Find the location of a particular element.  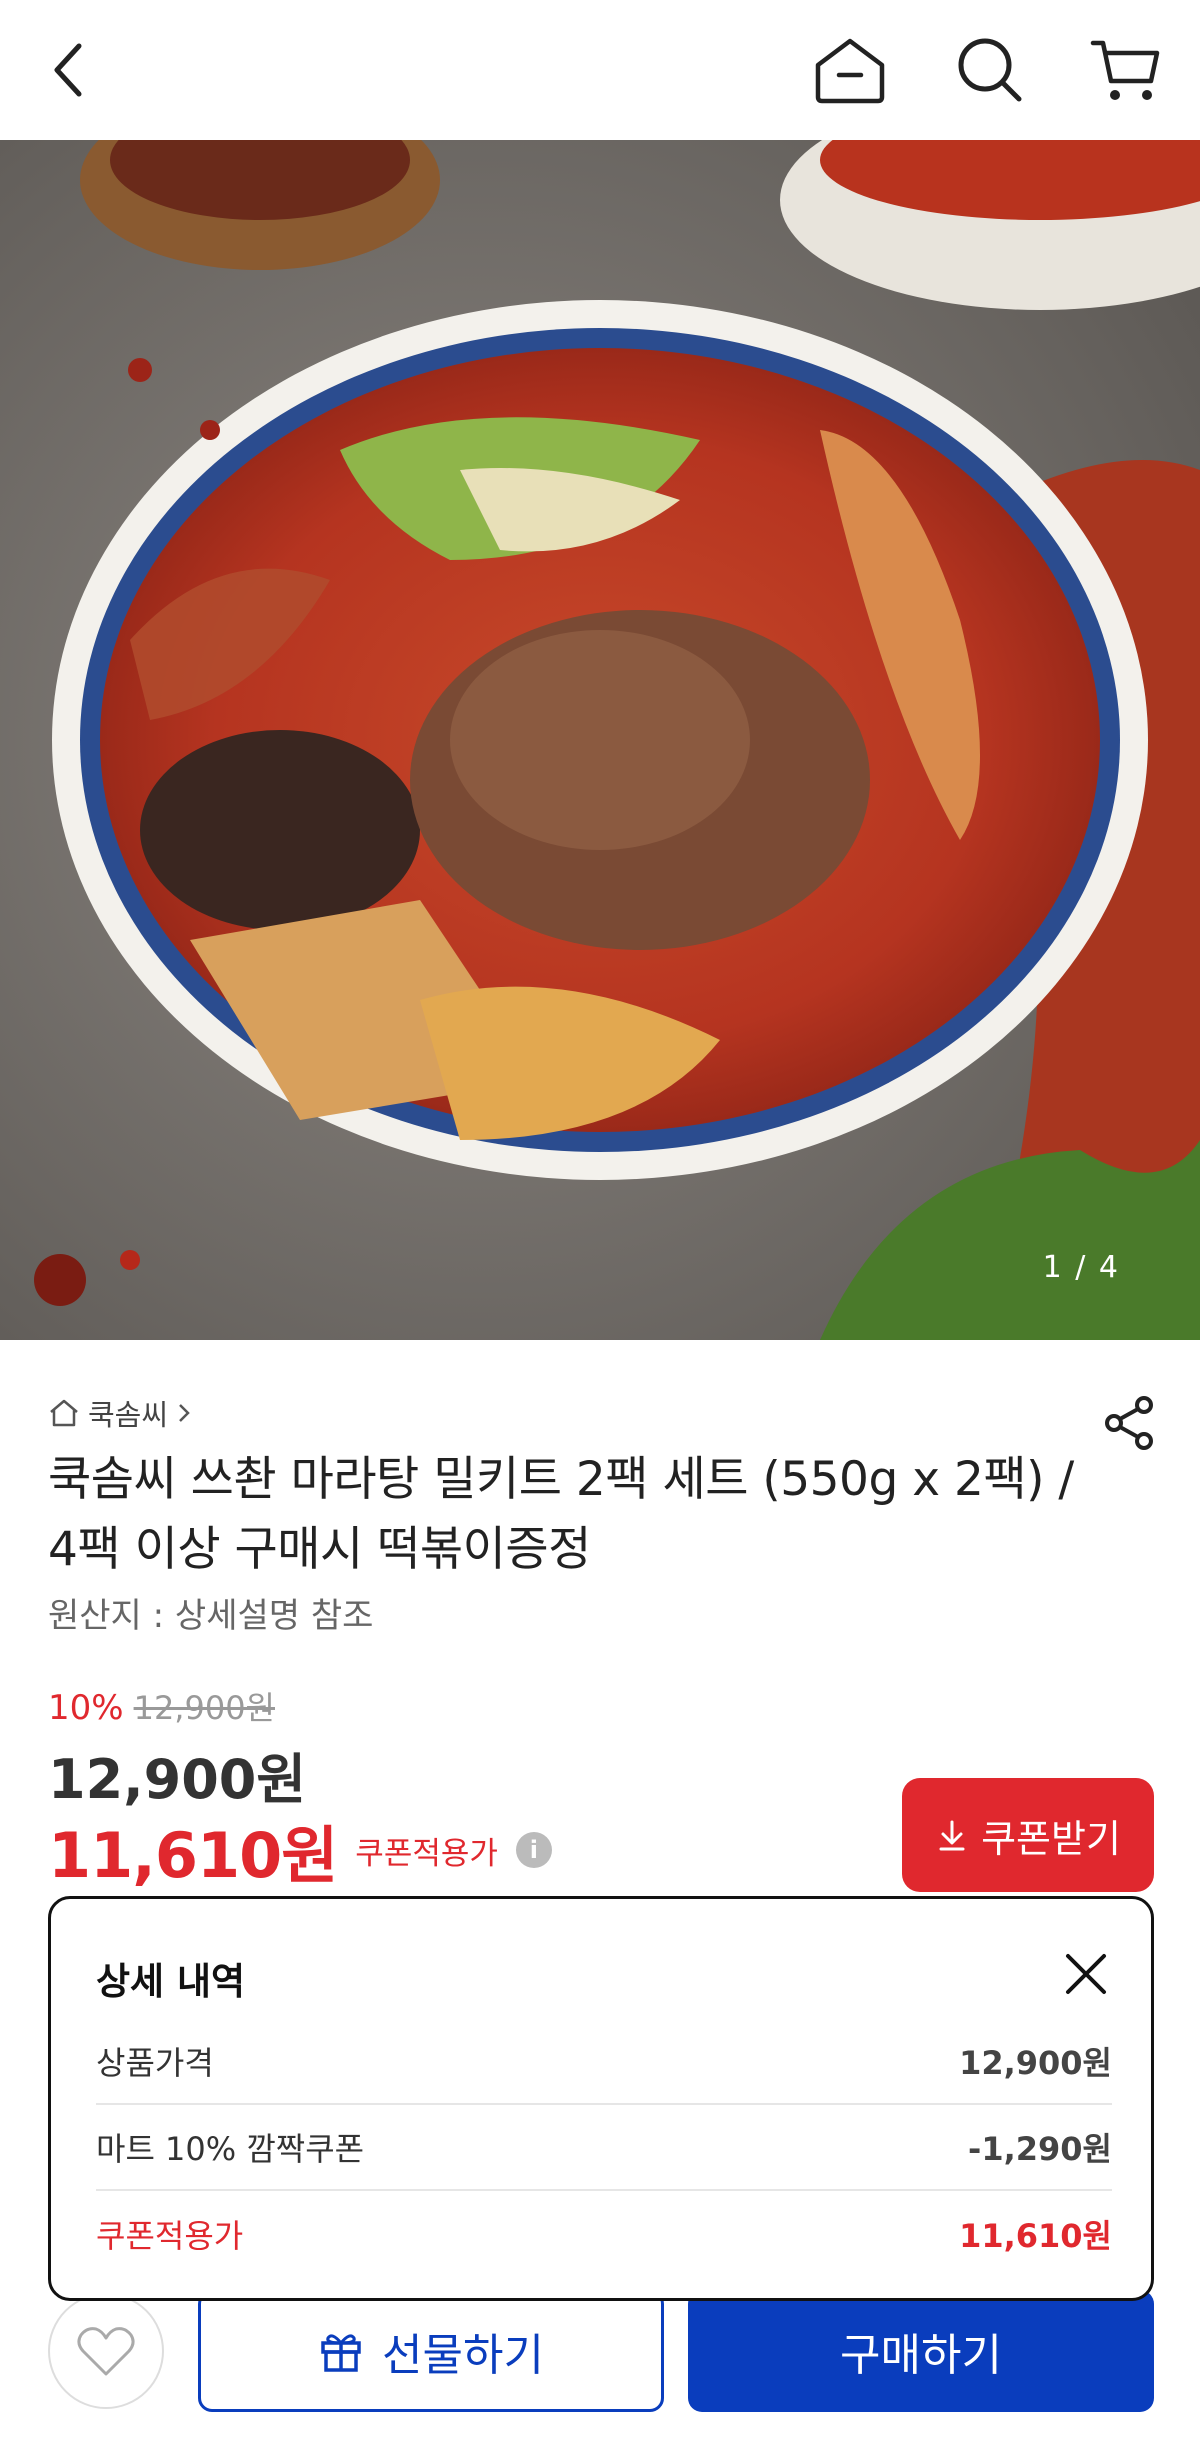

sale-price: 12,900원 is located at coordinates (177, 1779).